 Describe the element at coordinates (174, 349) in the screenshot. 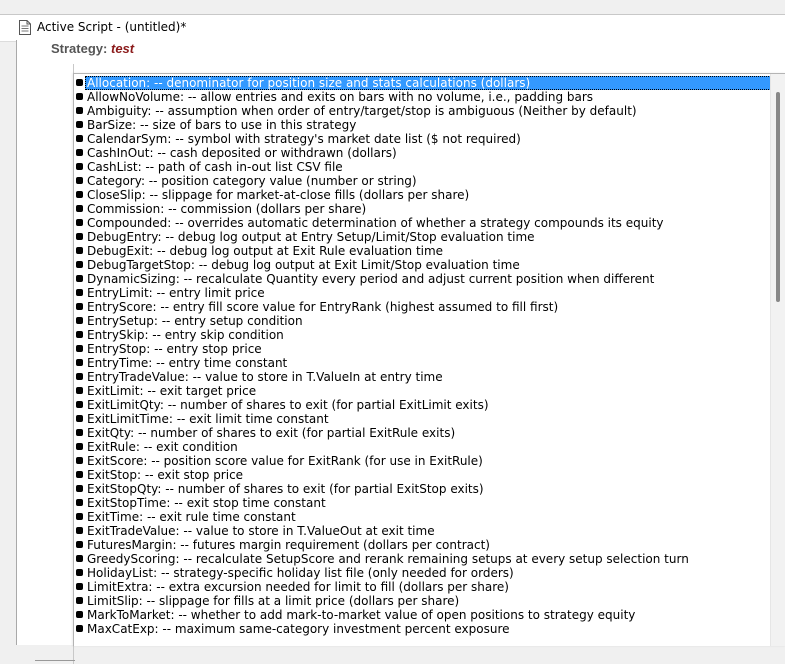

I see `autocomplete-item-label: EntryStop: -- entry stop price` at that location.